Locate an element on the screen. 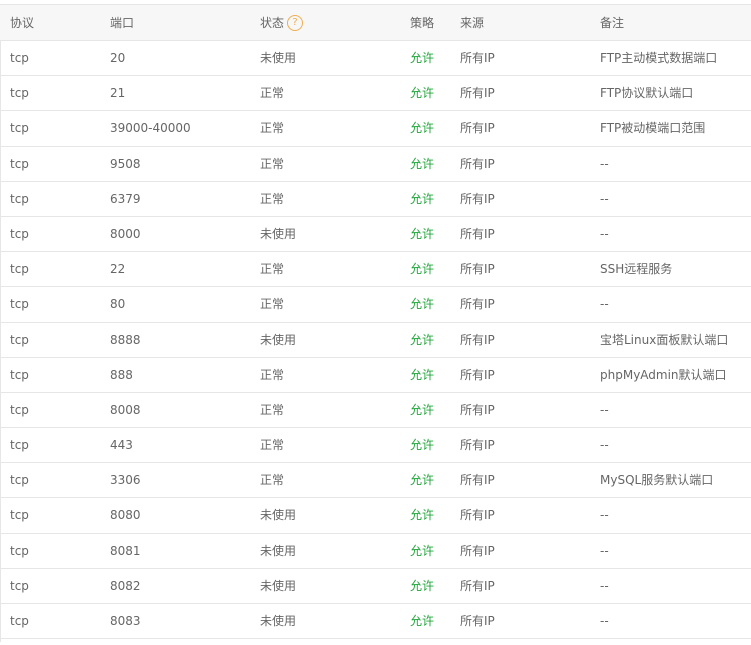  cell-note: SSH远程服务 is located at coordinates (636, 269).